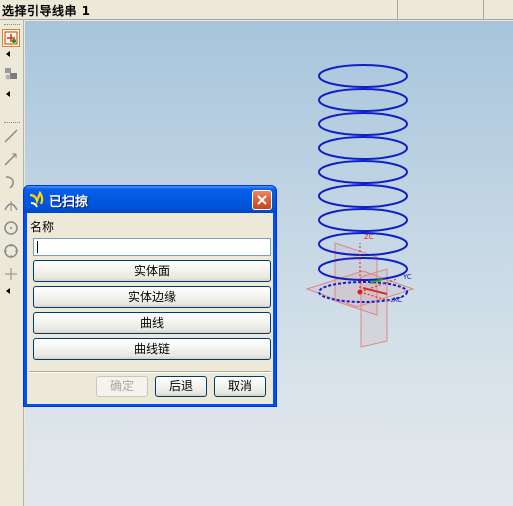 Image resolution: width=513 pixels, height=506 pixels. What do you see at coordinates (369, 237) in the screenshot?
I see `wcs-zc-label: ZC` at bounding box center [369, 237].